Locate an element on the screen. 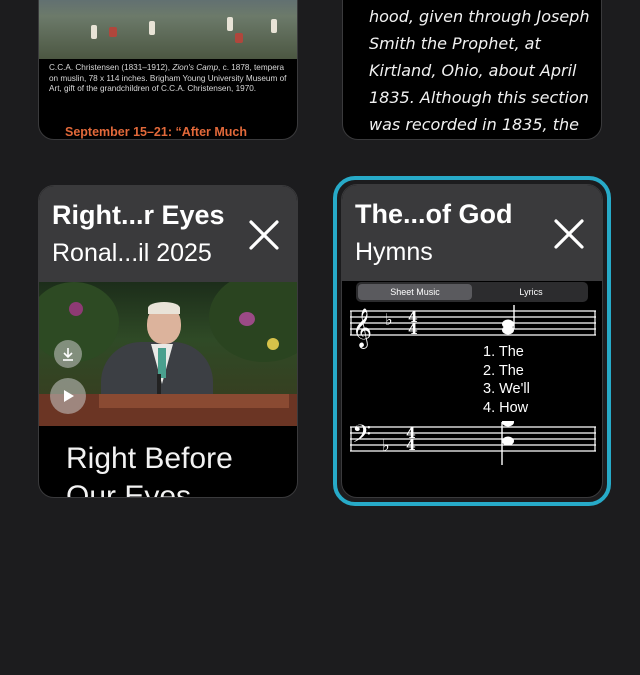 The image size is (640, 675). verse-line: 1. The is located at coordinates (503, 352).